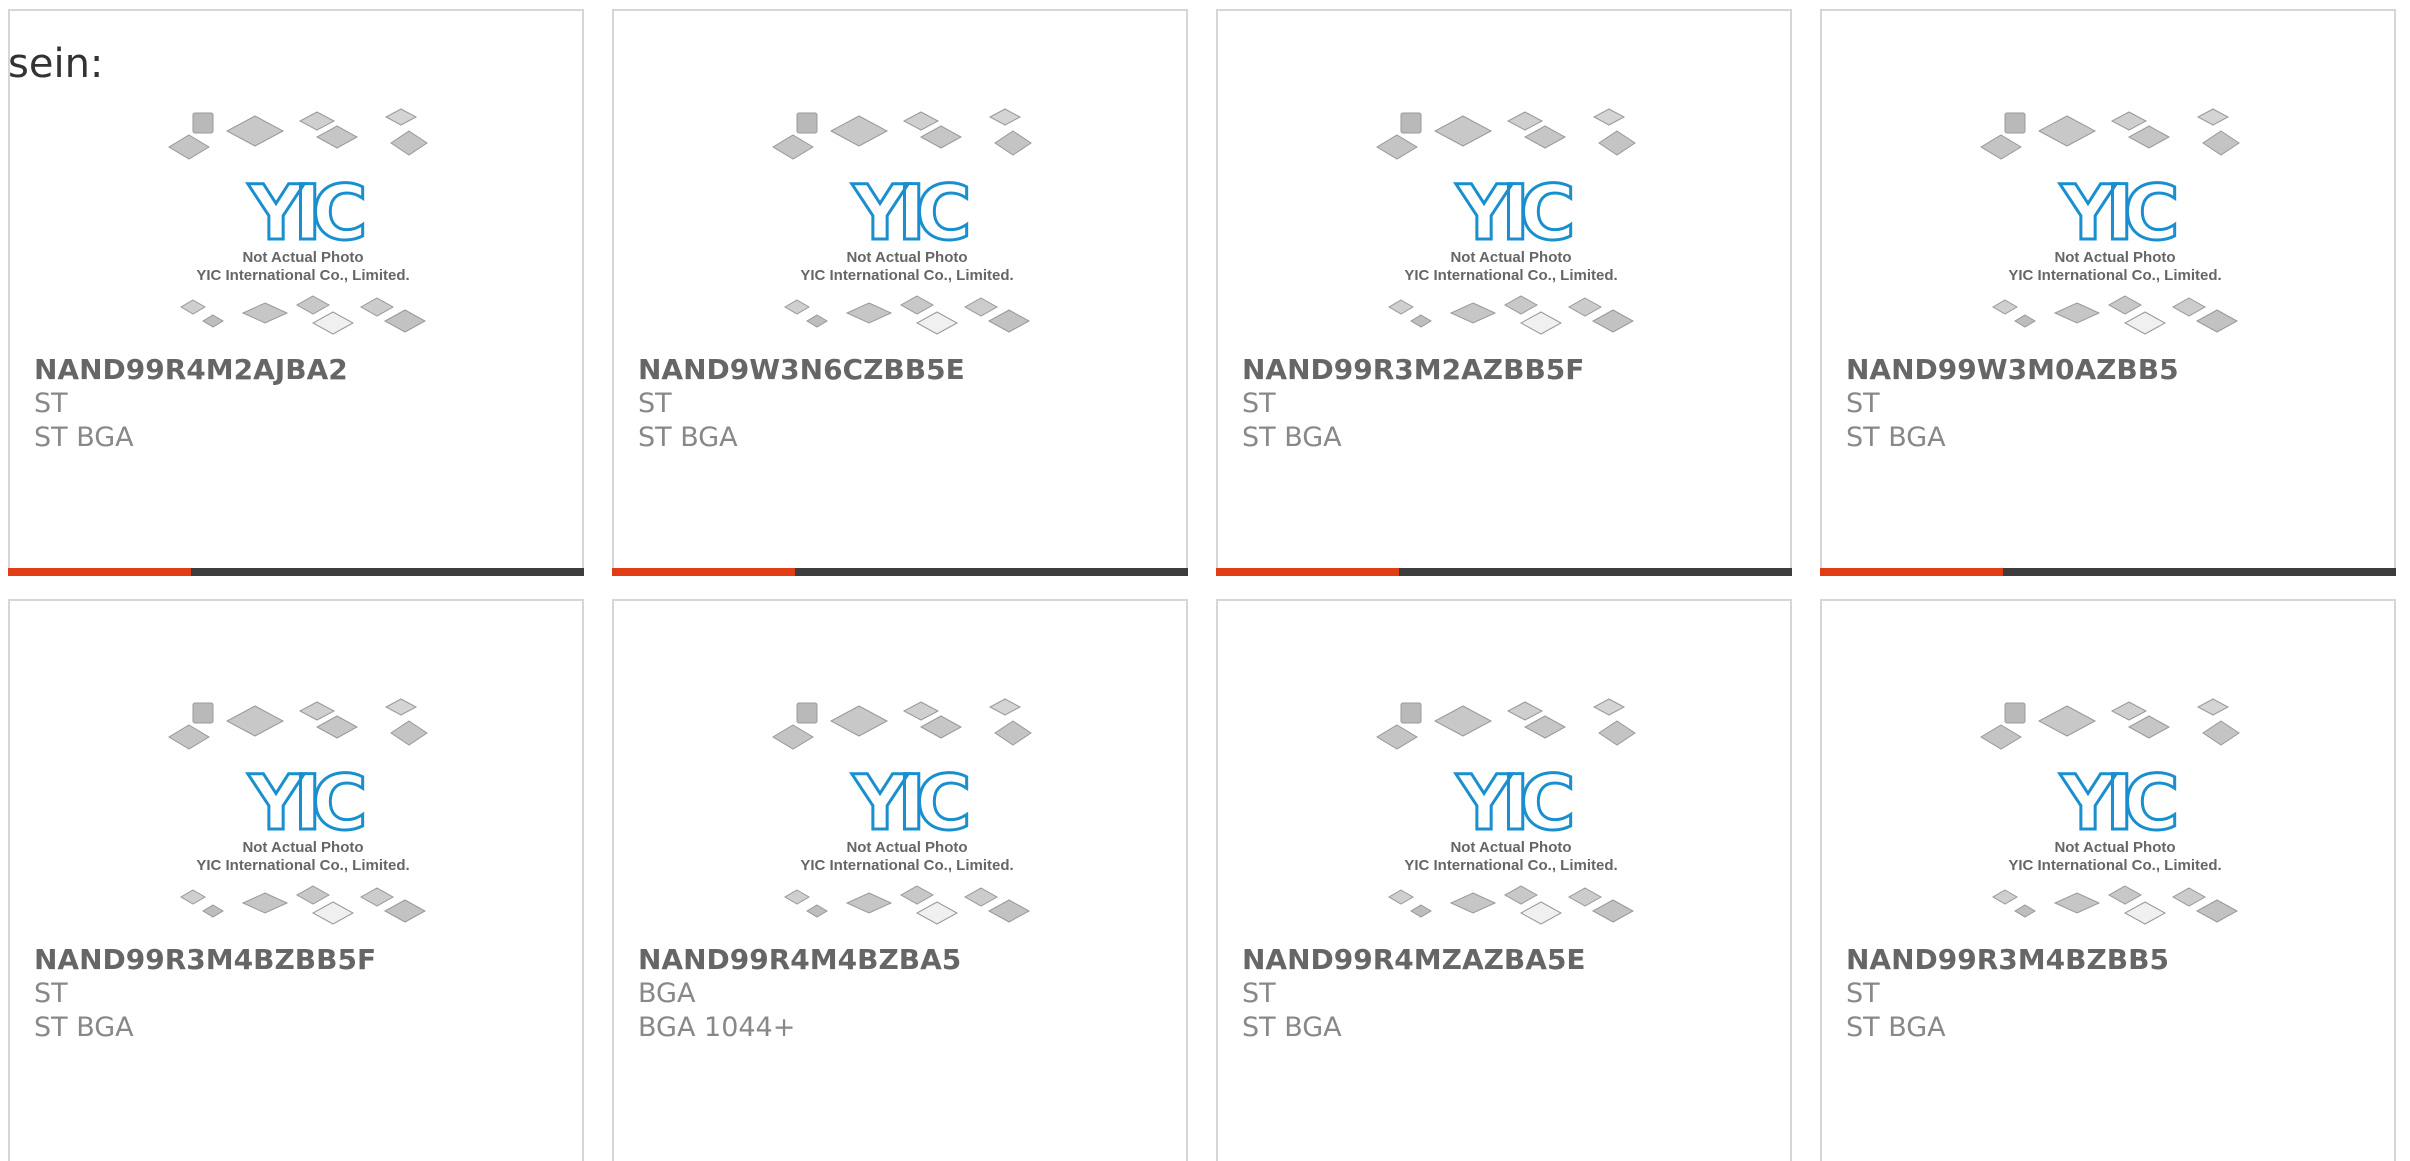 Image resolution: width=2410 pixels, height=1161 pixels. What do you see at coordinates (904, 370) in the screenshot?
I see `part-number: NAND9W3N6CZBB5E` at bounding box center [904, 370].